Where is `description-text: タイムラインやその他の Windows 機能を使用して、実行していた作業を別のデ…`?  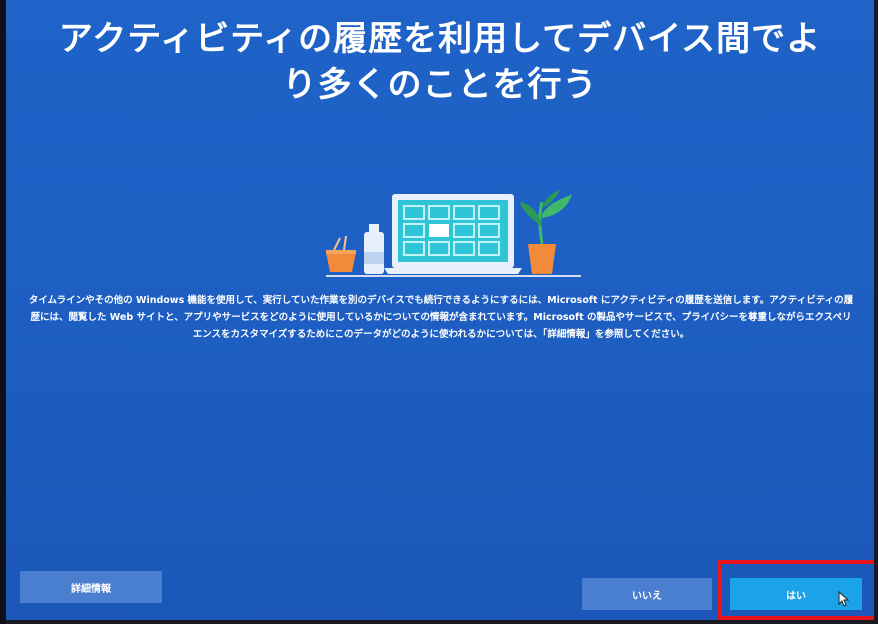
description-text: タイムラインやその他の Windows 機能を使用して、実行していた作業を別のデ… is located at coordinates (441, 317).